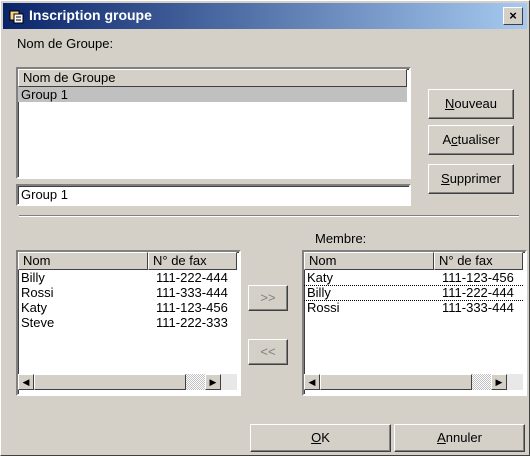 This screenshot has width=530, height=456. I want to click on member-fax: 111-222-444, so click(478, 292).